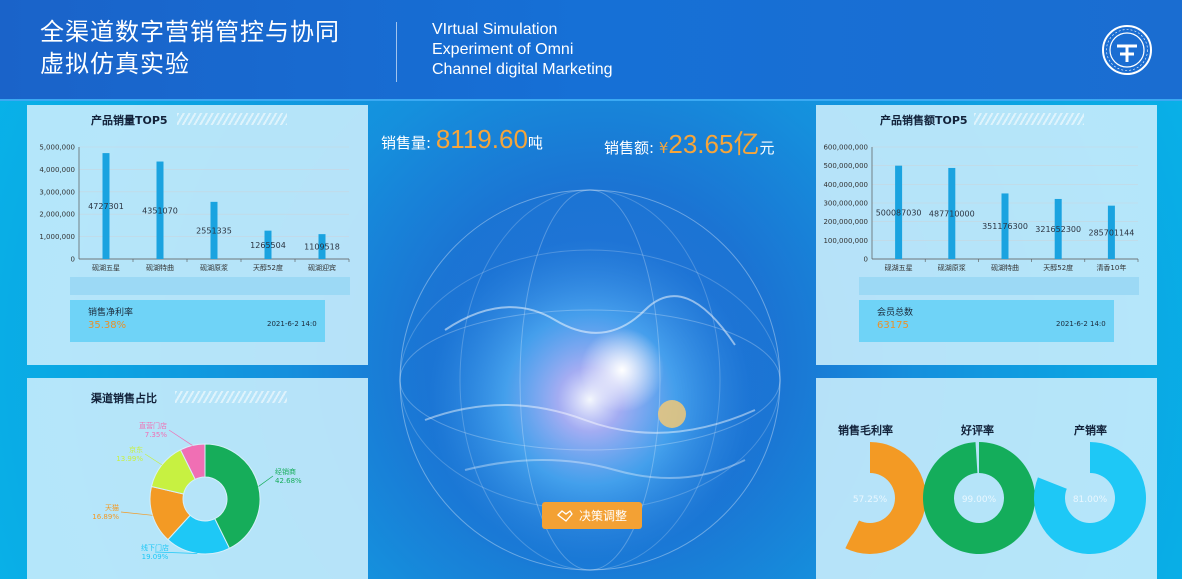  I want to click on app-title-en-line1: VIrtual Simulation, so click(495, 29).